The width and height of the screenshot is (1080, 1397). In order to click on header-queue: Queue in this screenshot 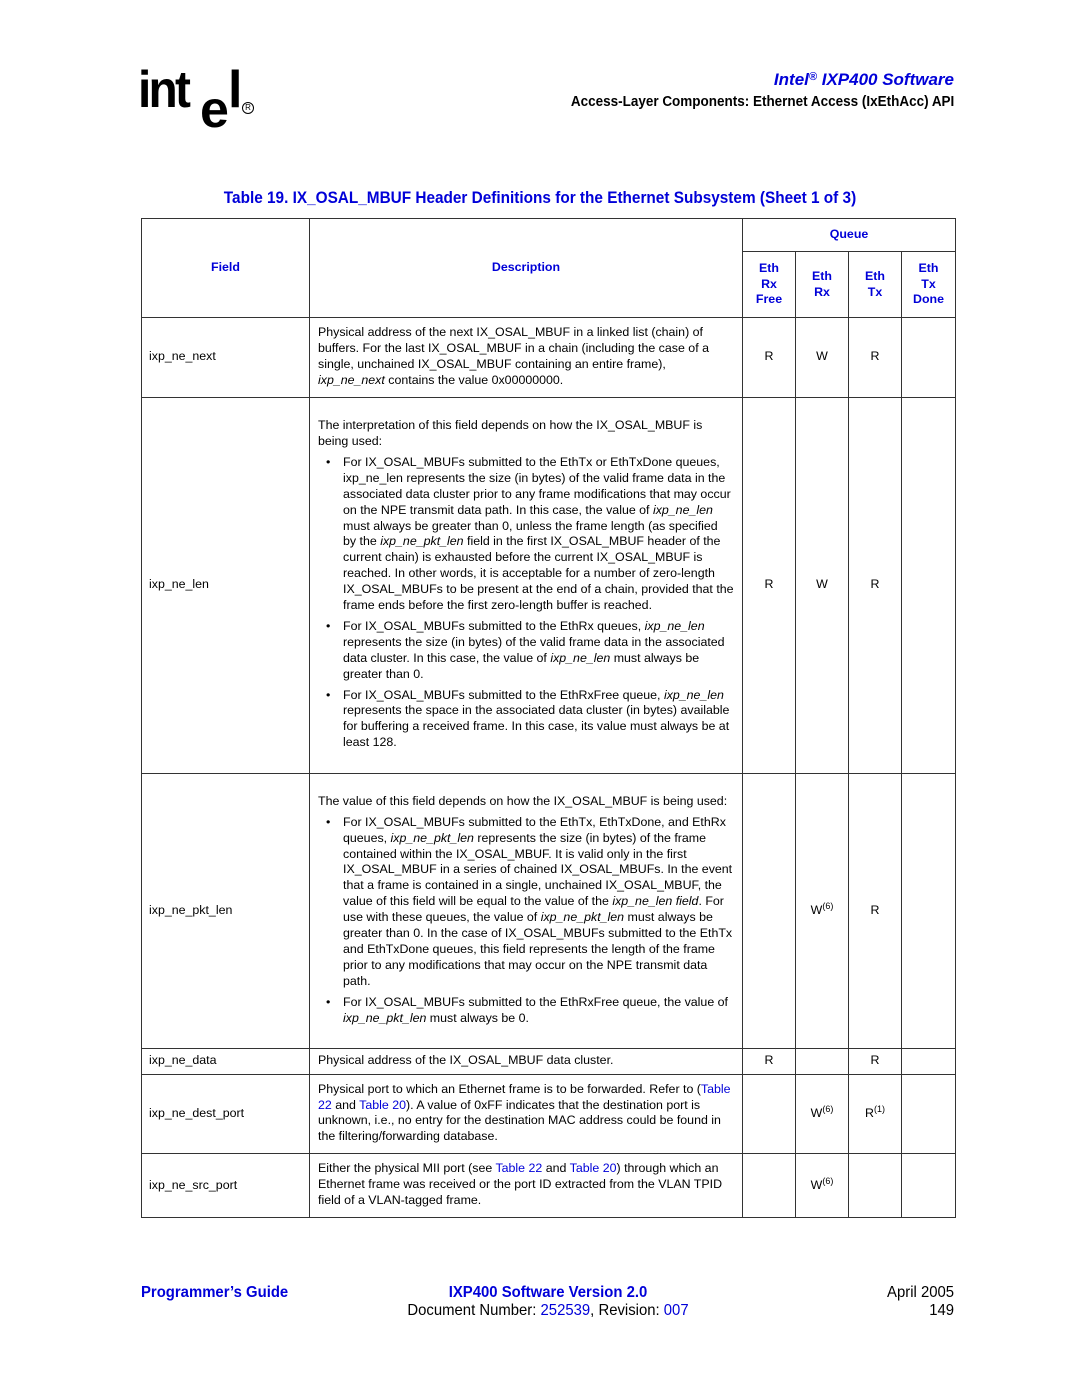, I will do `click(849, 235)`.